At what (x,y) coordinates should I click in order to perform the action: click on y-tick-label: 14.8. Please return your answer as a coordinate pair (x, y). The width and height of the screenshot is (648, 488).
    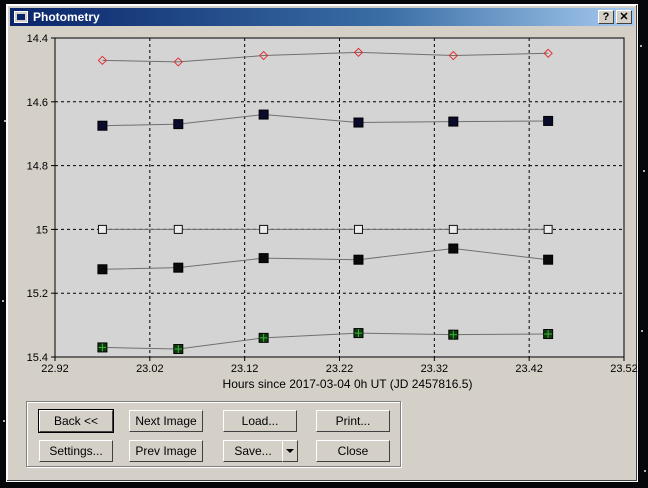
    Looking at the image, I should click on (37, 167).